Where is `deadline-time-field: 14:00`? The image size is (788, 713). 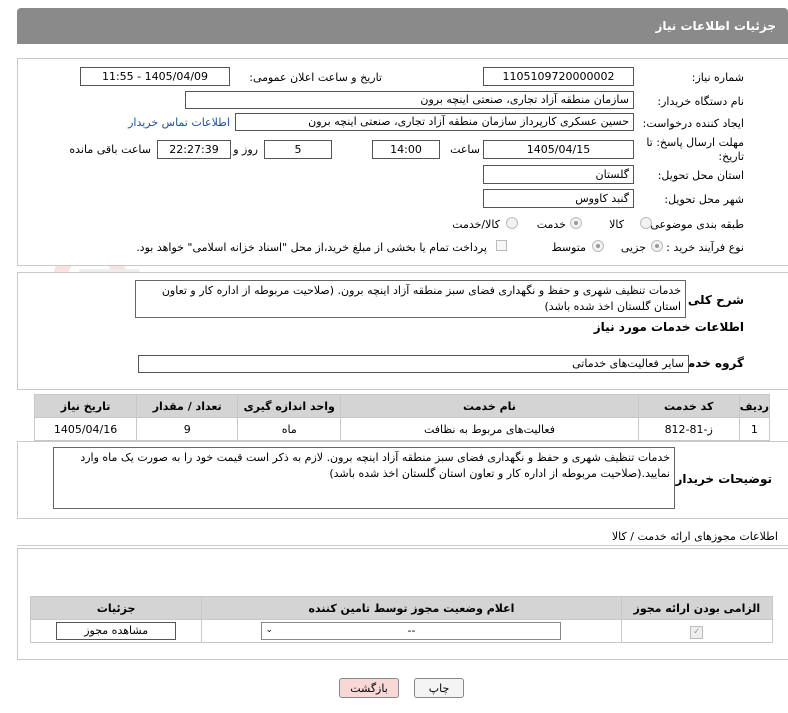
deadline-time-field: 14:00 is located at coordinates (406, 149).